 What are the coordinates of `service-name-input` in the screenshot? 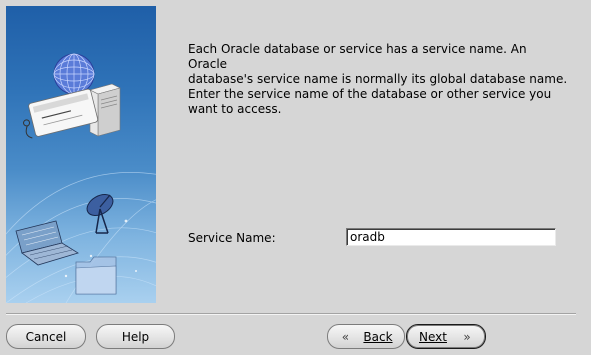 It's located at (451, 237).